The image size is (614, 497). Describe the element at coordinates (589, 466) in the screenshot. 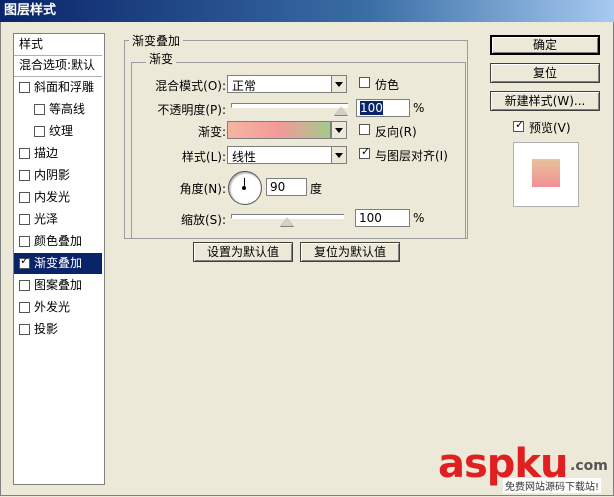

I see `watermark-tld: .com` at that location.